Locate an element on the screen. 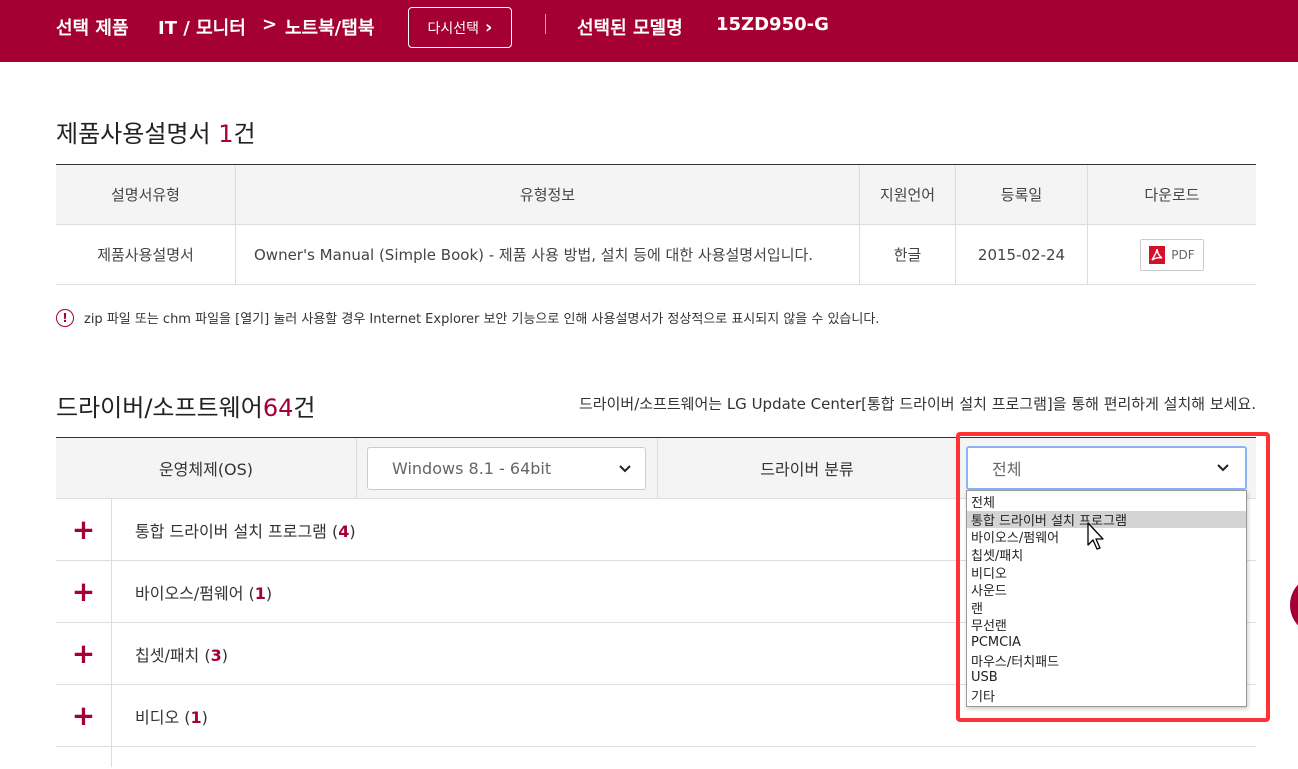  dropdown-option: 기타 is located at coordinates (1106, 696).